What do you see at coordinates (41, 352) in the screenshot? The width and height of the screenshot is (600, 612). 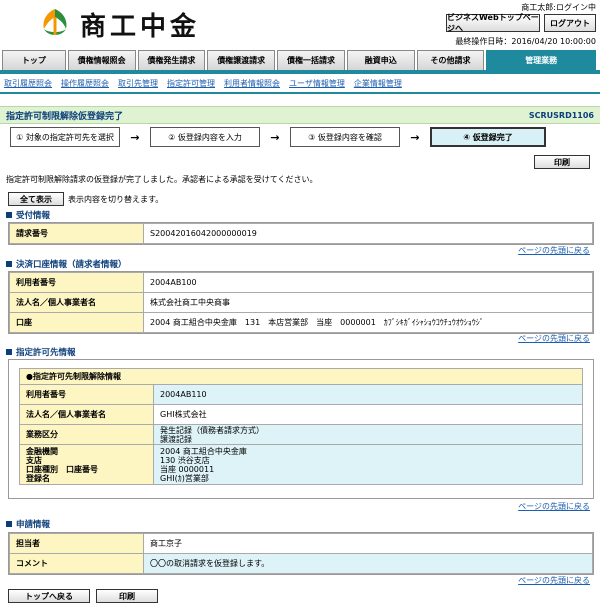 I see `section-permitted-title: 指定許可先情報` at bounding box center [41, 352].